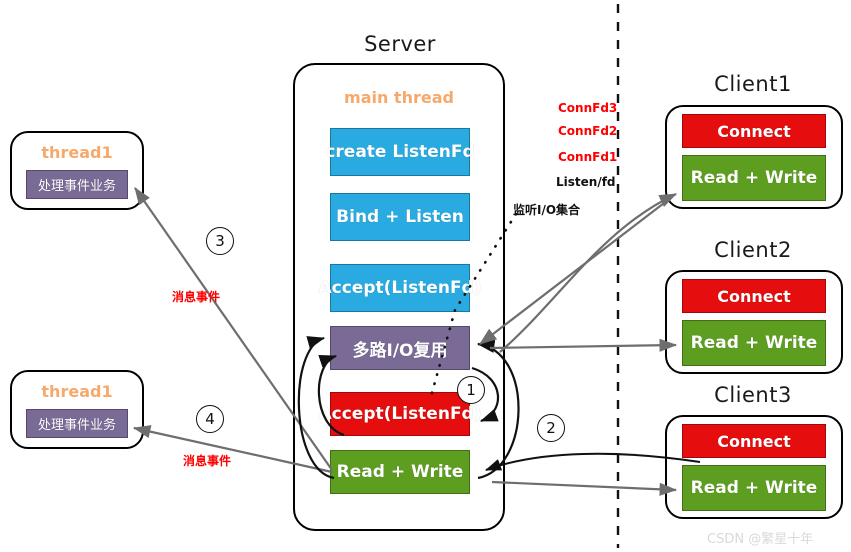  Describe the element at coordinates (196, 297) in the screenshot. I see `edge-label-msg-event-top: 消息事件` at that location.